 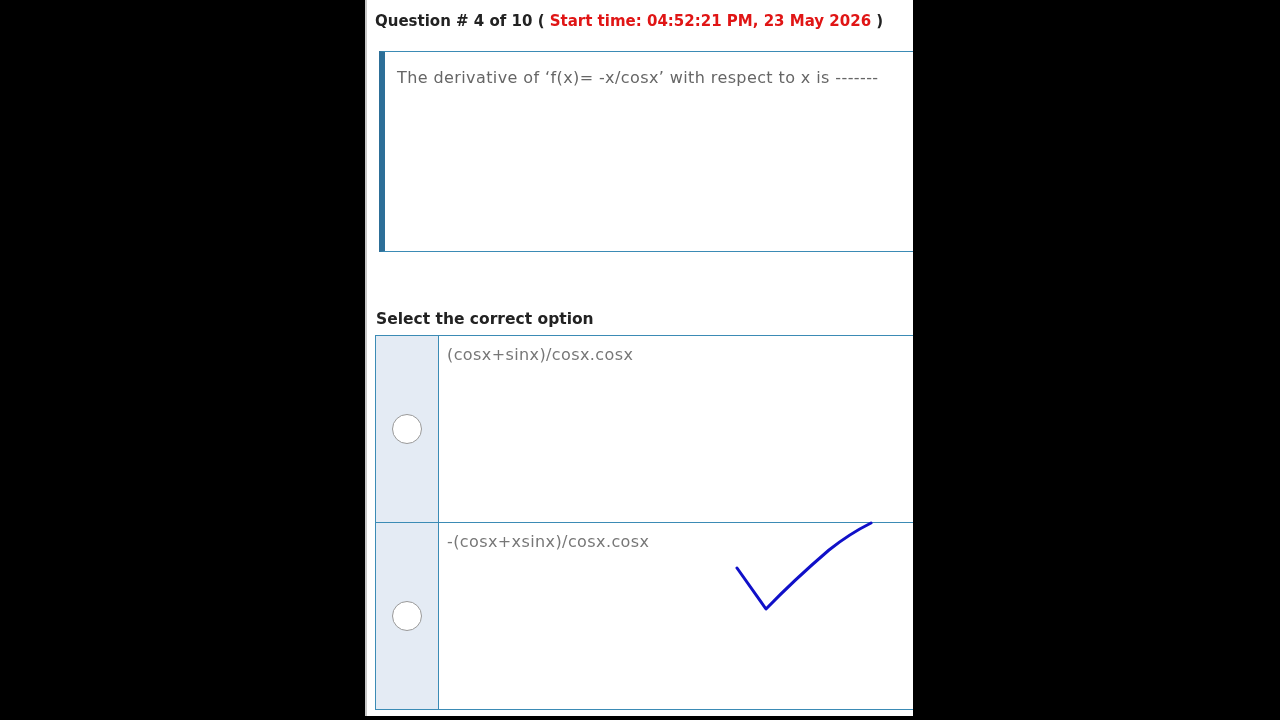 I want to click on option-text: (cosx+sinx)/cosx.cosx, so click(x=540, y=355).